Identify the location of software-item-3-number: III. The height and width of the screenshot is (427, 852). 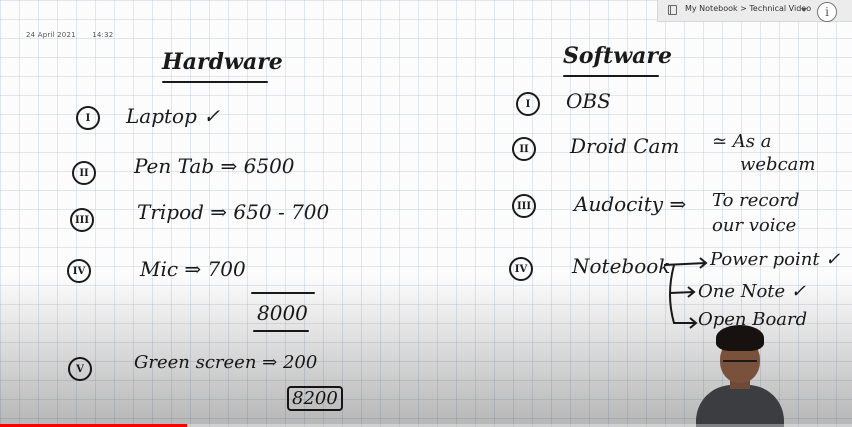
(524, 206).